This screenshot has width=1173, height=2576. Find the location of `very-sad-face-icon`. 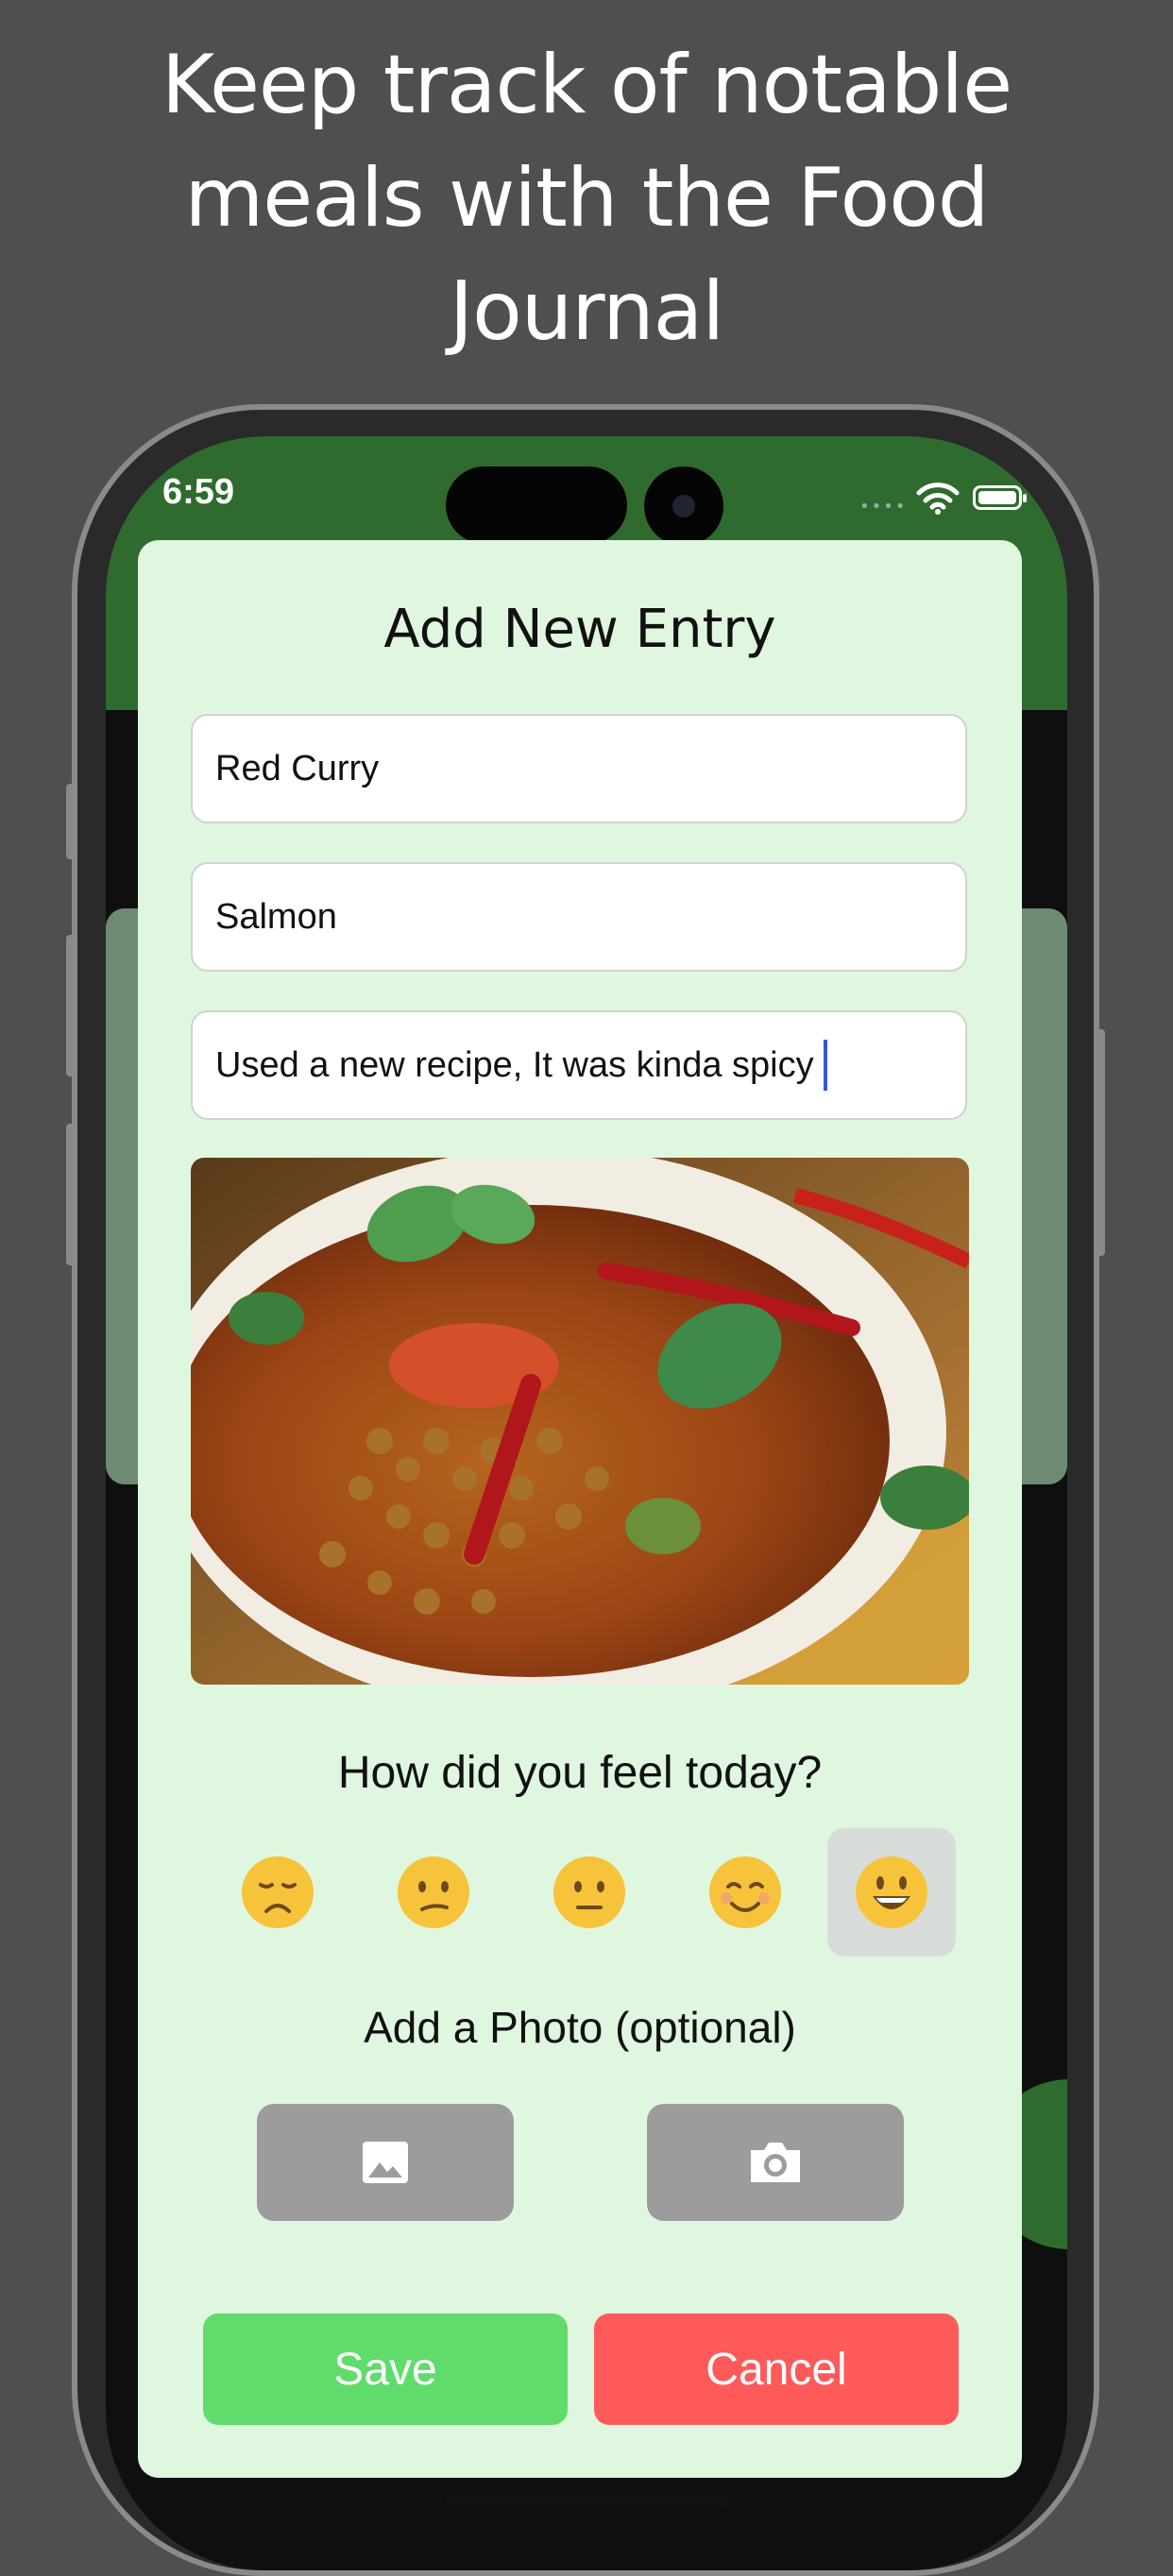

very-sad-face-icon is located at coordinates (278, 1892).